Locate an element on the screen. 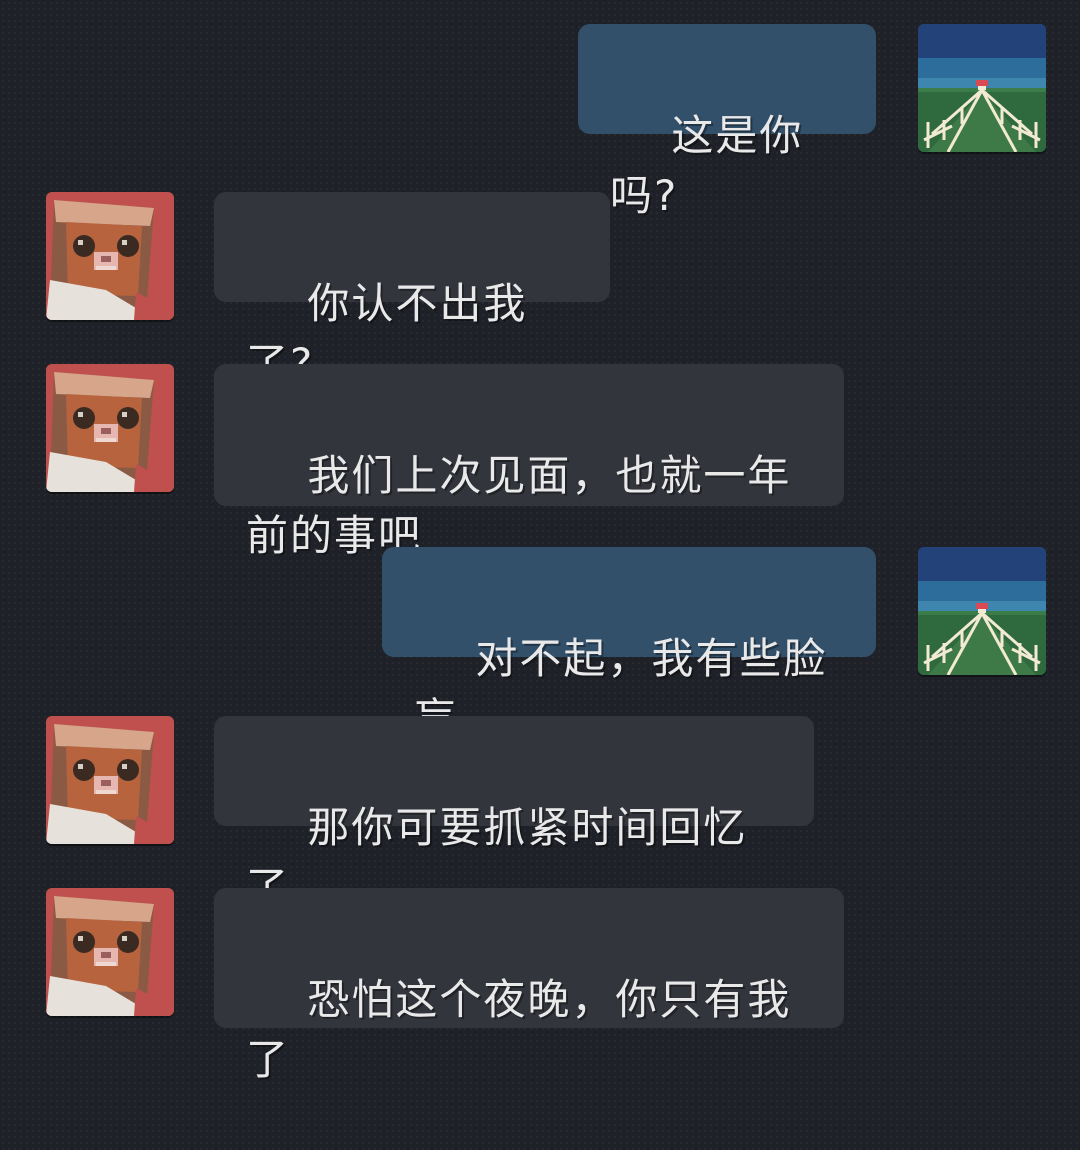  message-bubble-incoming: 恐怕这个夜晚，你只有我 了 is located at coordinates (529, 986).